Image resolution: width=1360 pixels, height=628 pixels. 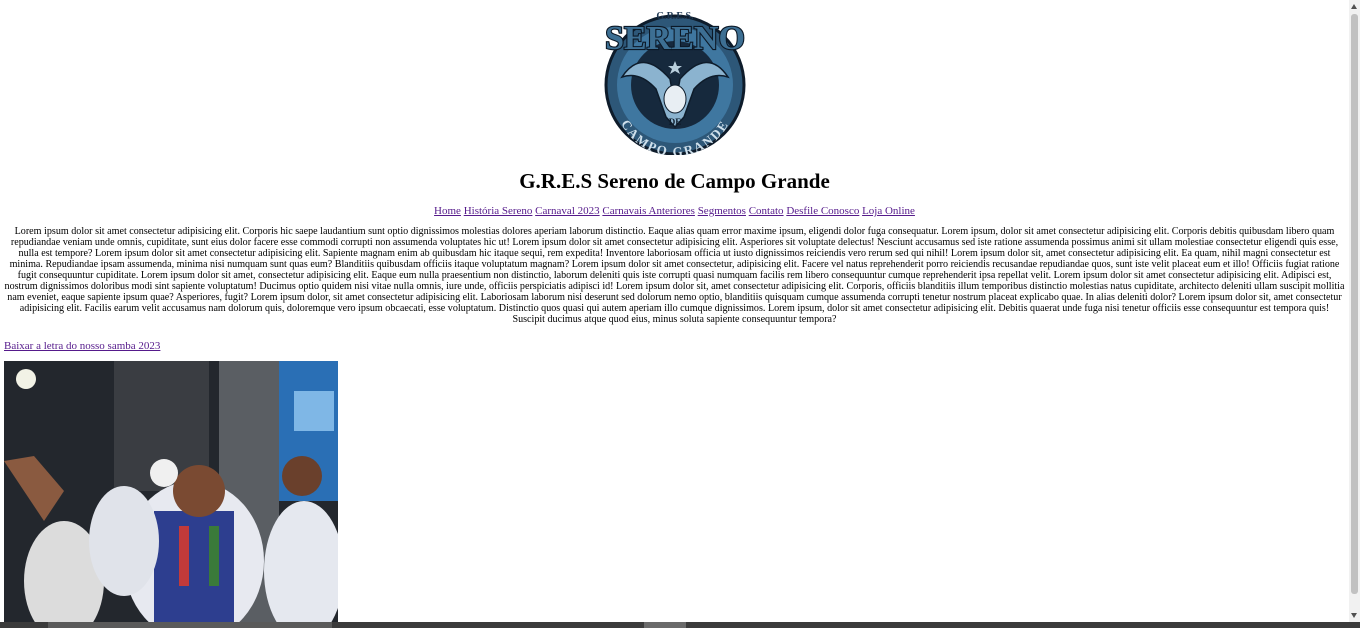 I want to click on school-emblem-logo: SERENO G.R.E.S. DE CAMPO GRANDE, so click(x=674, y=83).